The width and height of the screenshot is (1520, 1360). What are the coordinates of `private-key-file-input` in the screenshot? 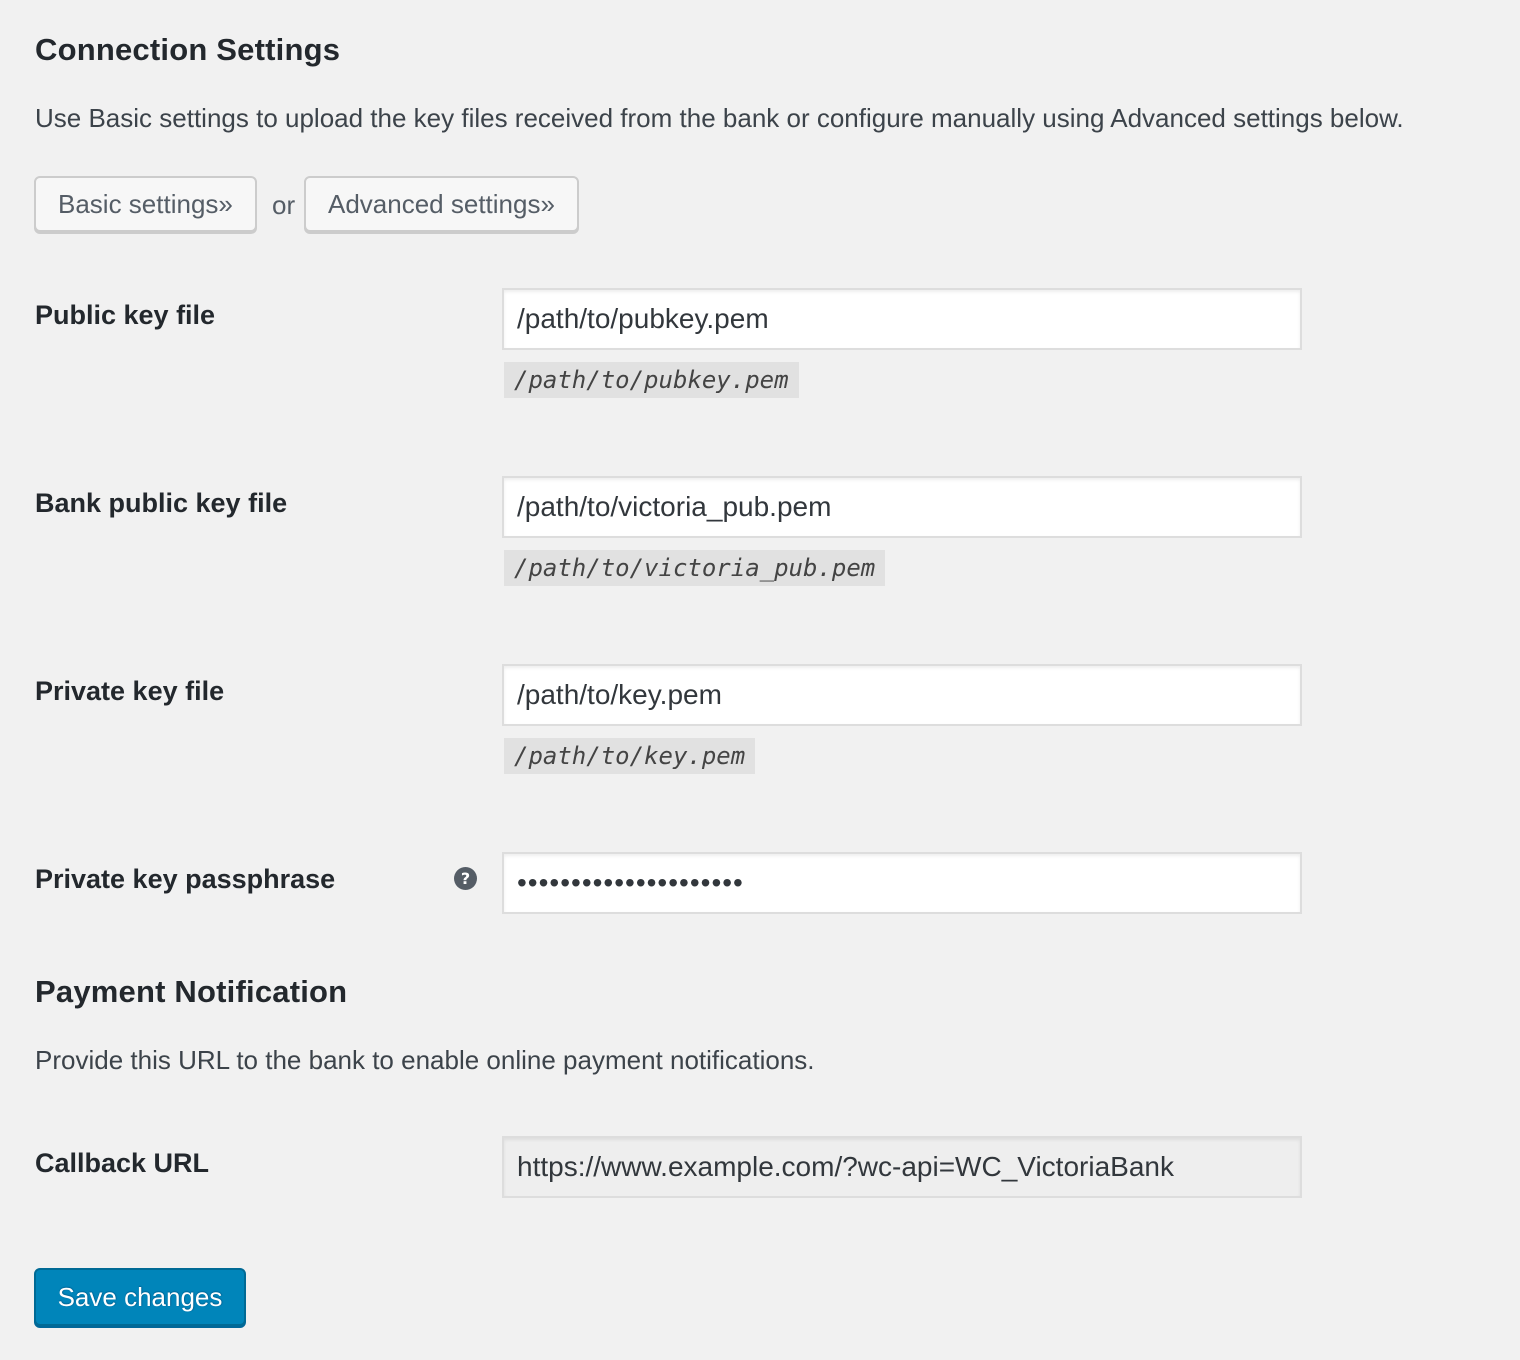 It's located at (902, 695).